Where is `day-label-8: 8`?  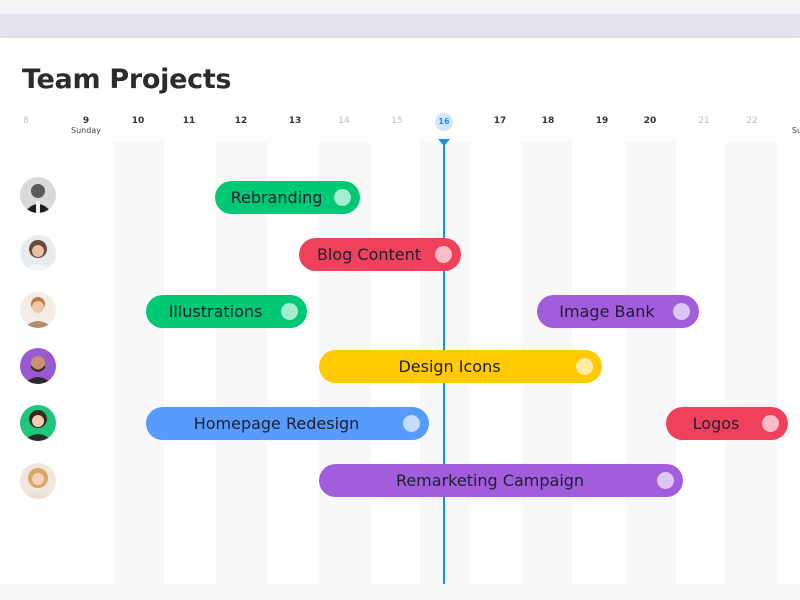 day-label-8: 8 is located at coordinates (26, 121).